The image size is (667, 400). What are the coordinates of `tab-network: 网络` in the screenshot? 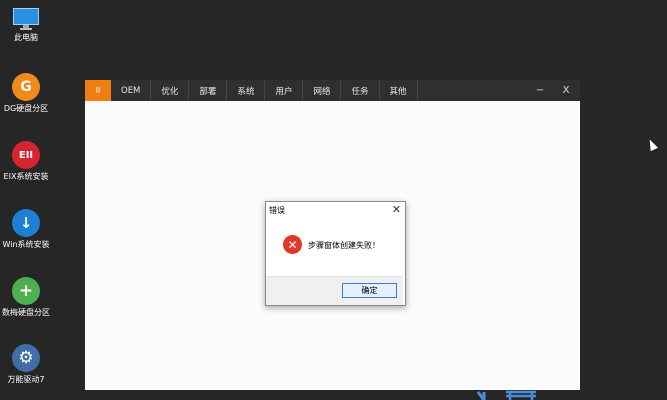 It's located at (322, 90).